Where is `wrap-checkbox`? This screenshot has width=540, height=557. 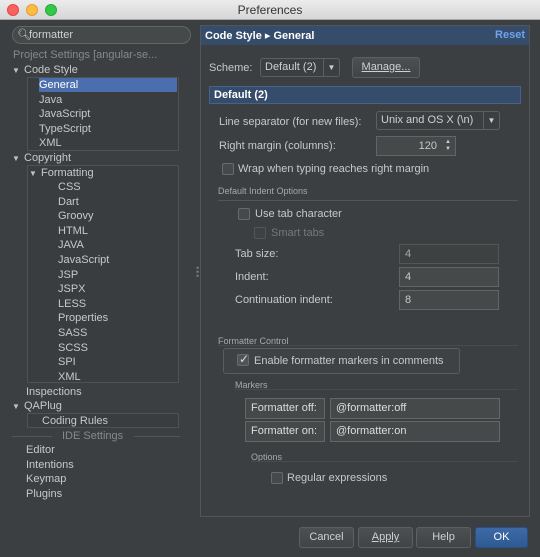 wrap-checkbox is located at coordinates (228, 169).